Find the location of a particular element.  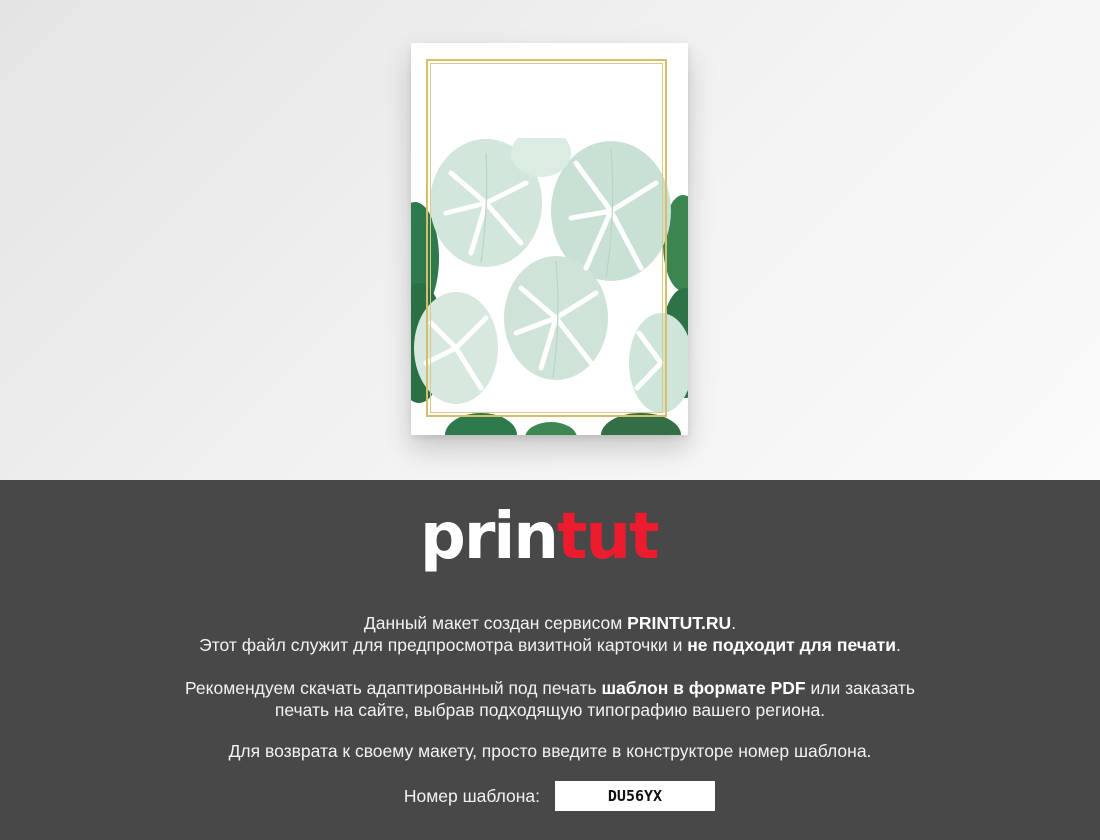

template-code-label: Номер шаблона: is located at coordinates (471, 796).